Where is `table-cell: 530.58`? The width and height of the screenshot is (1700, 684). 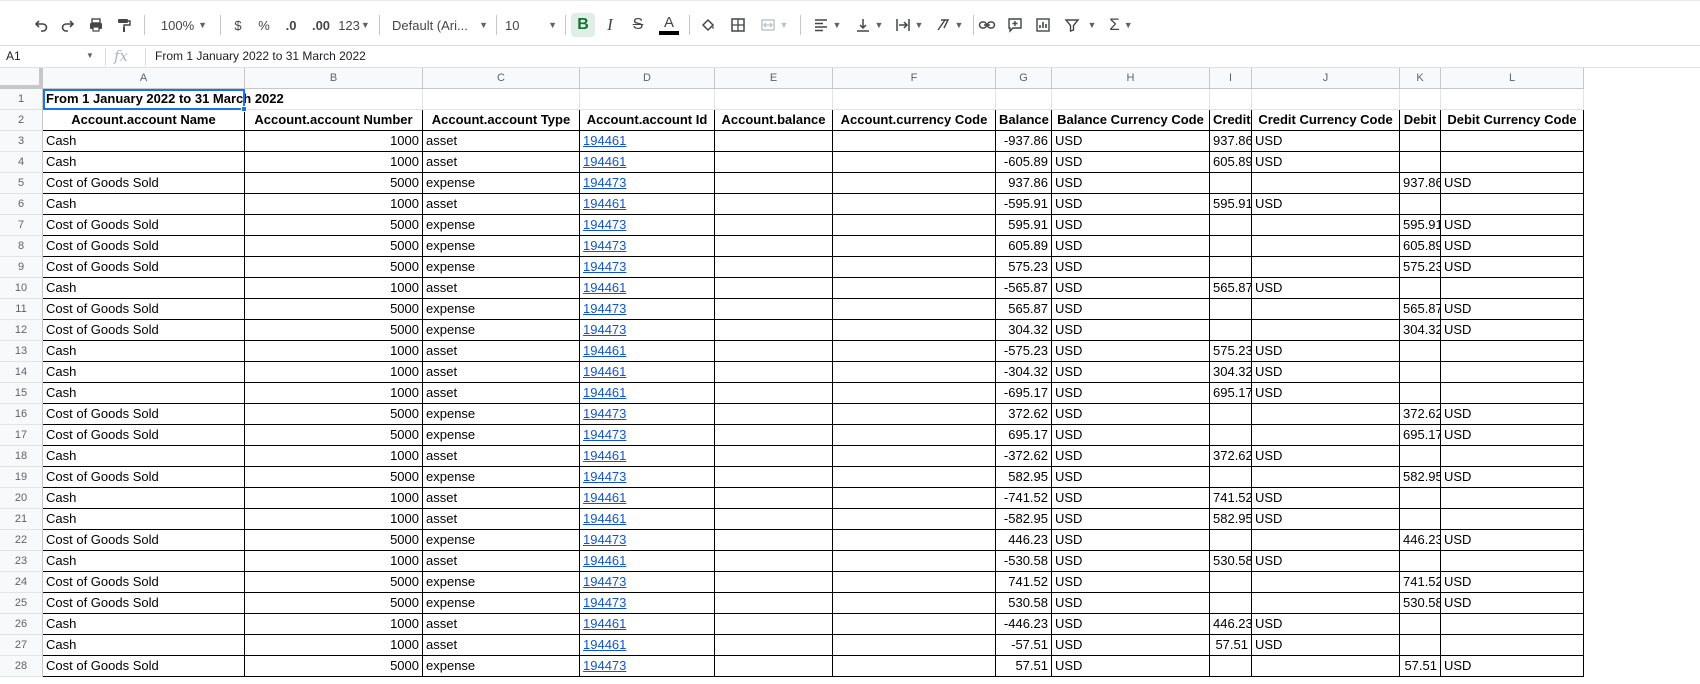
table-cell: 530.58 is located at coordinates (1024, 603).